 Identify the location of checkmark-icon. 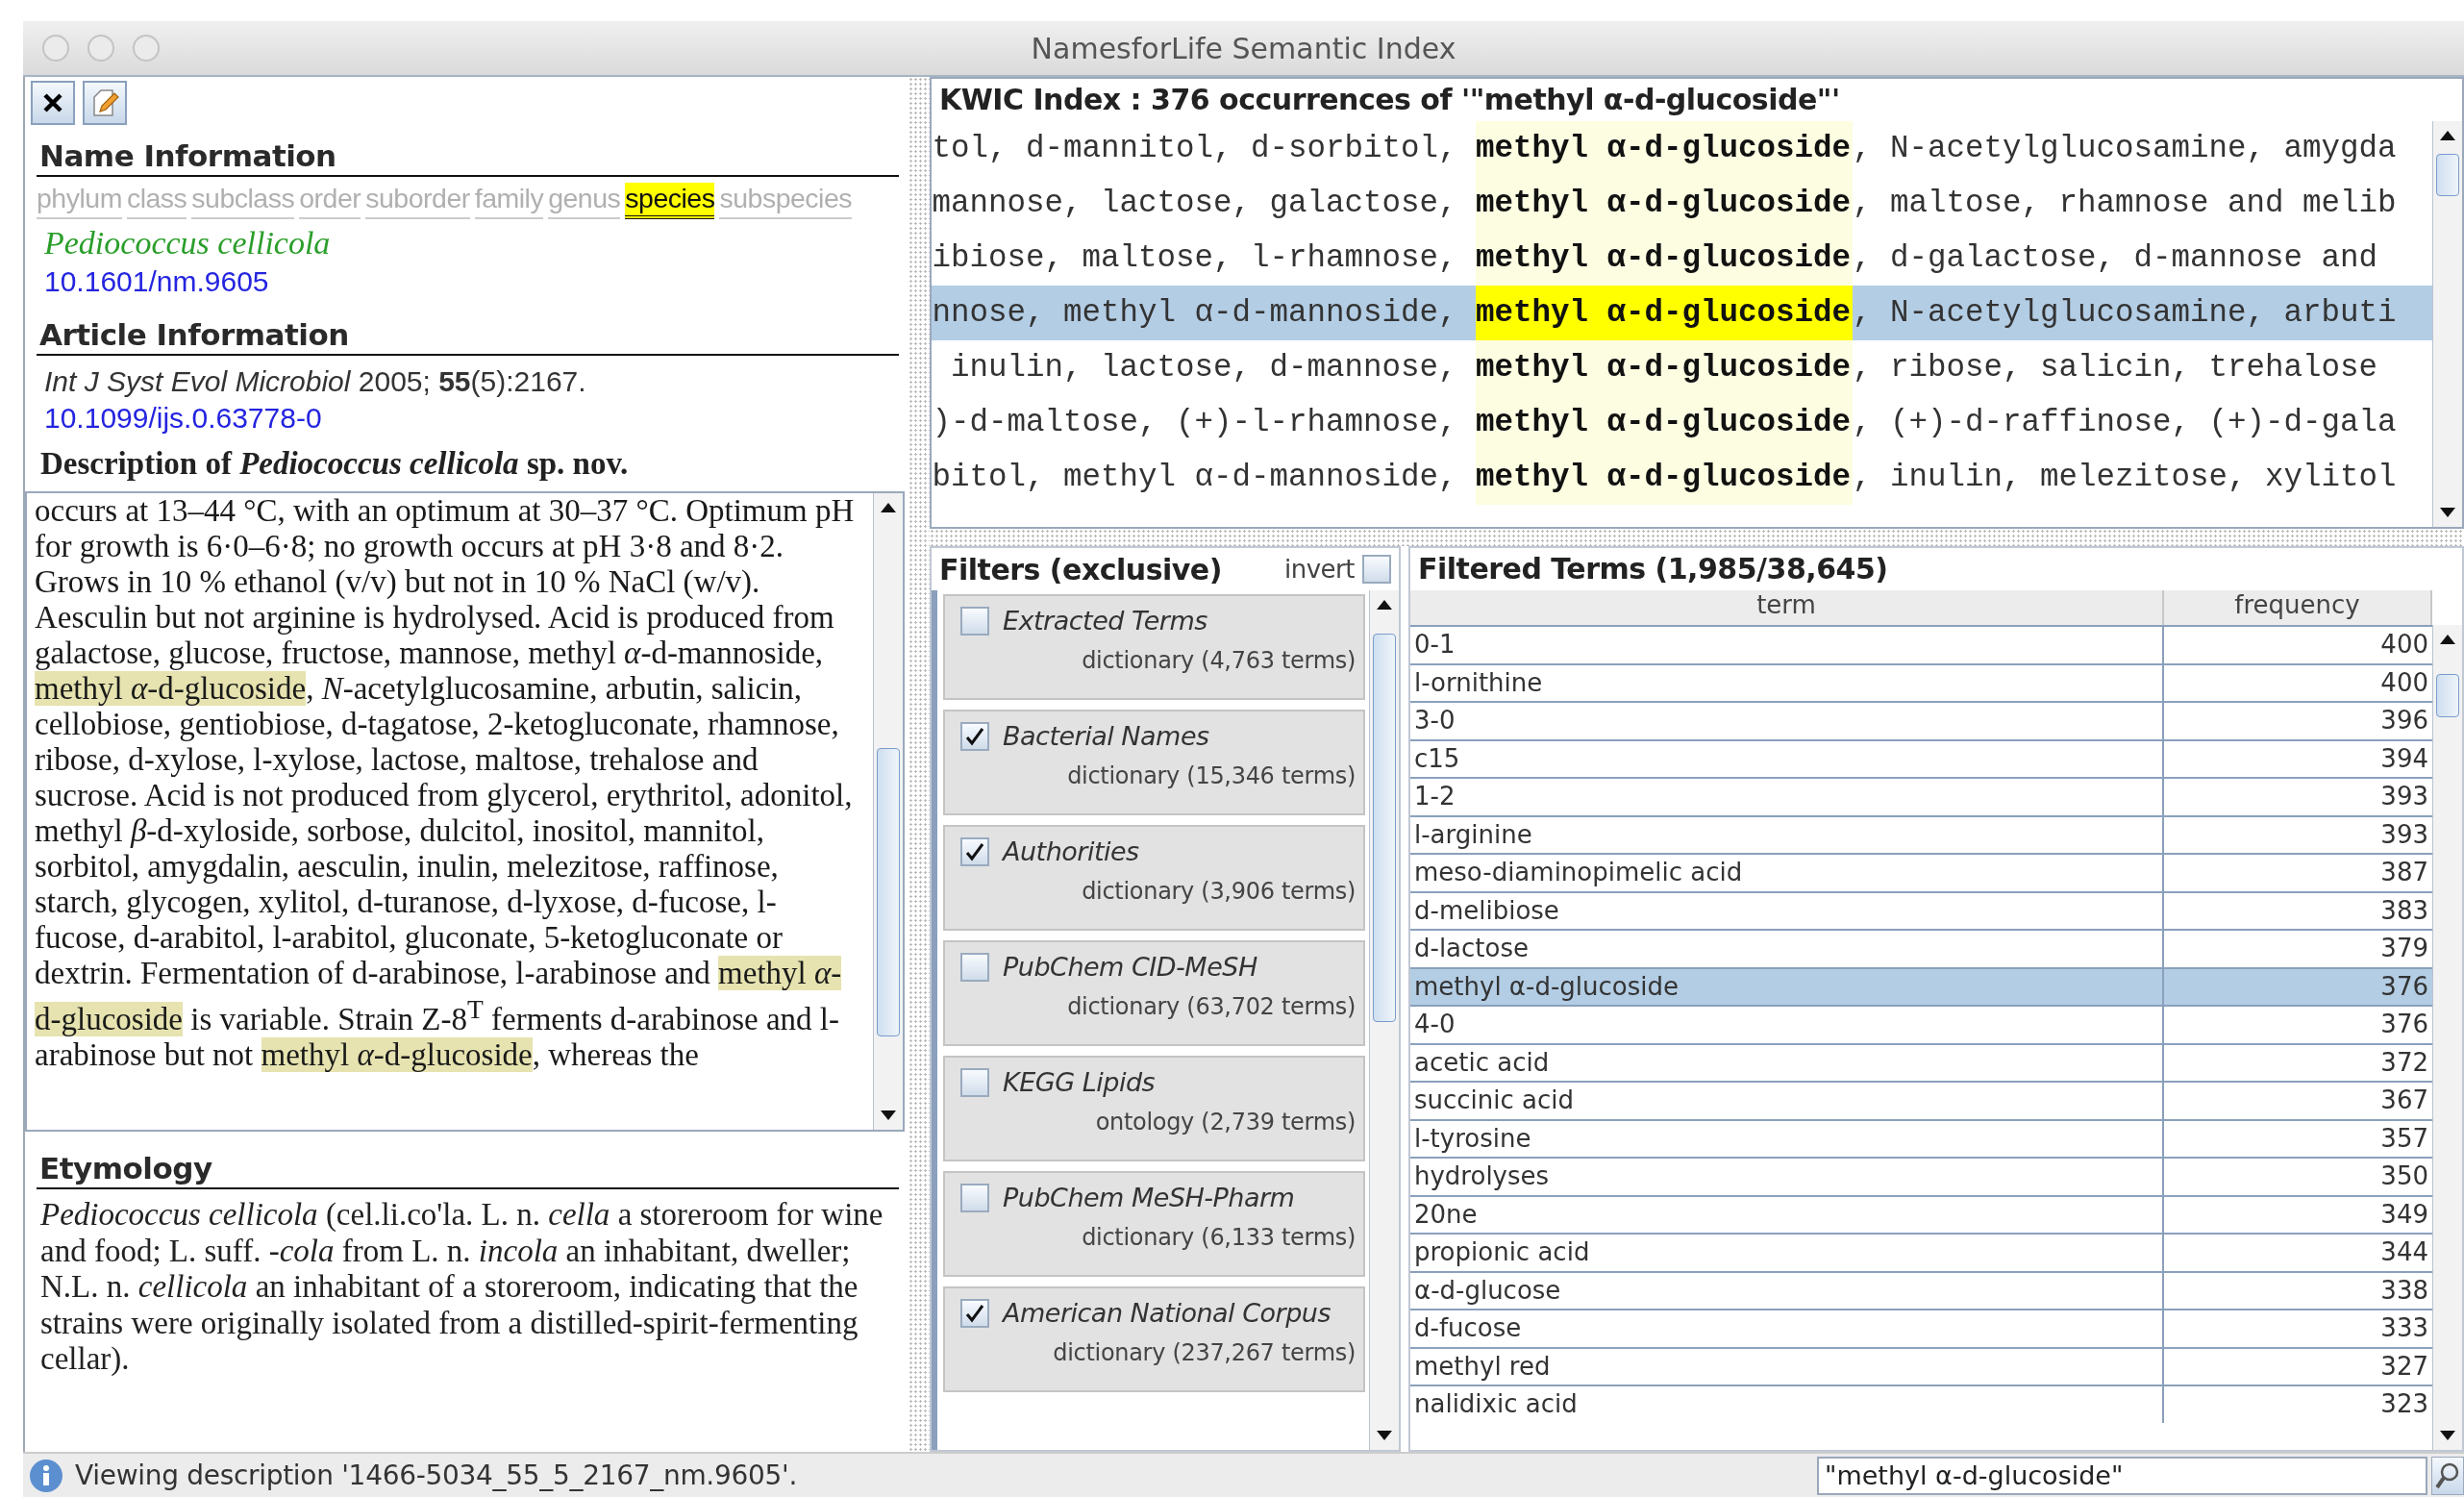
(974, 851).